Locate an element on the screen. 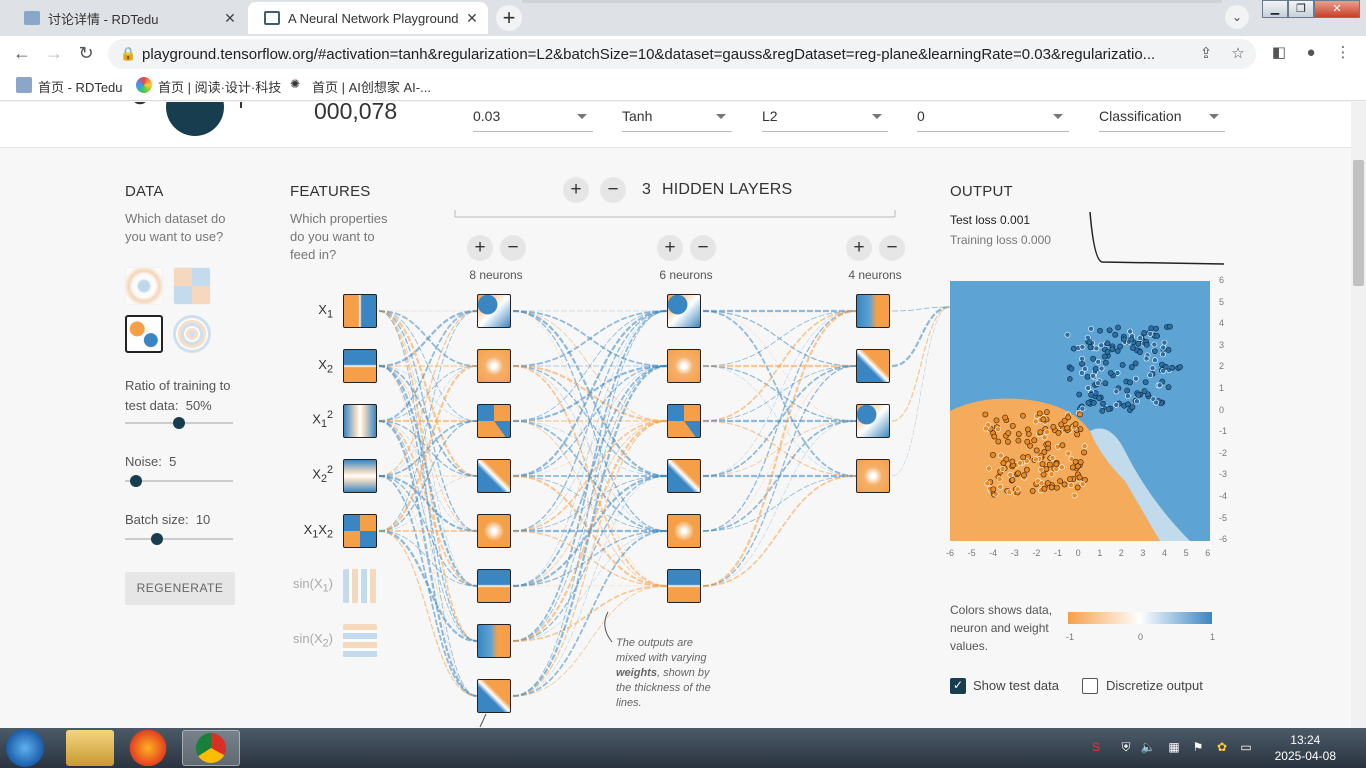  profile-avatar-icon: ● is located at coordinates (1311, 53).